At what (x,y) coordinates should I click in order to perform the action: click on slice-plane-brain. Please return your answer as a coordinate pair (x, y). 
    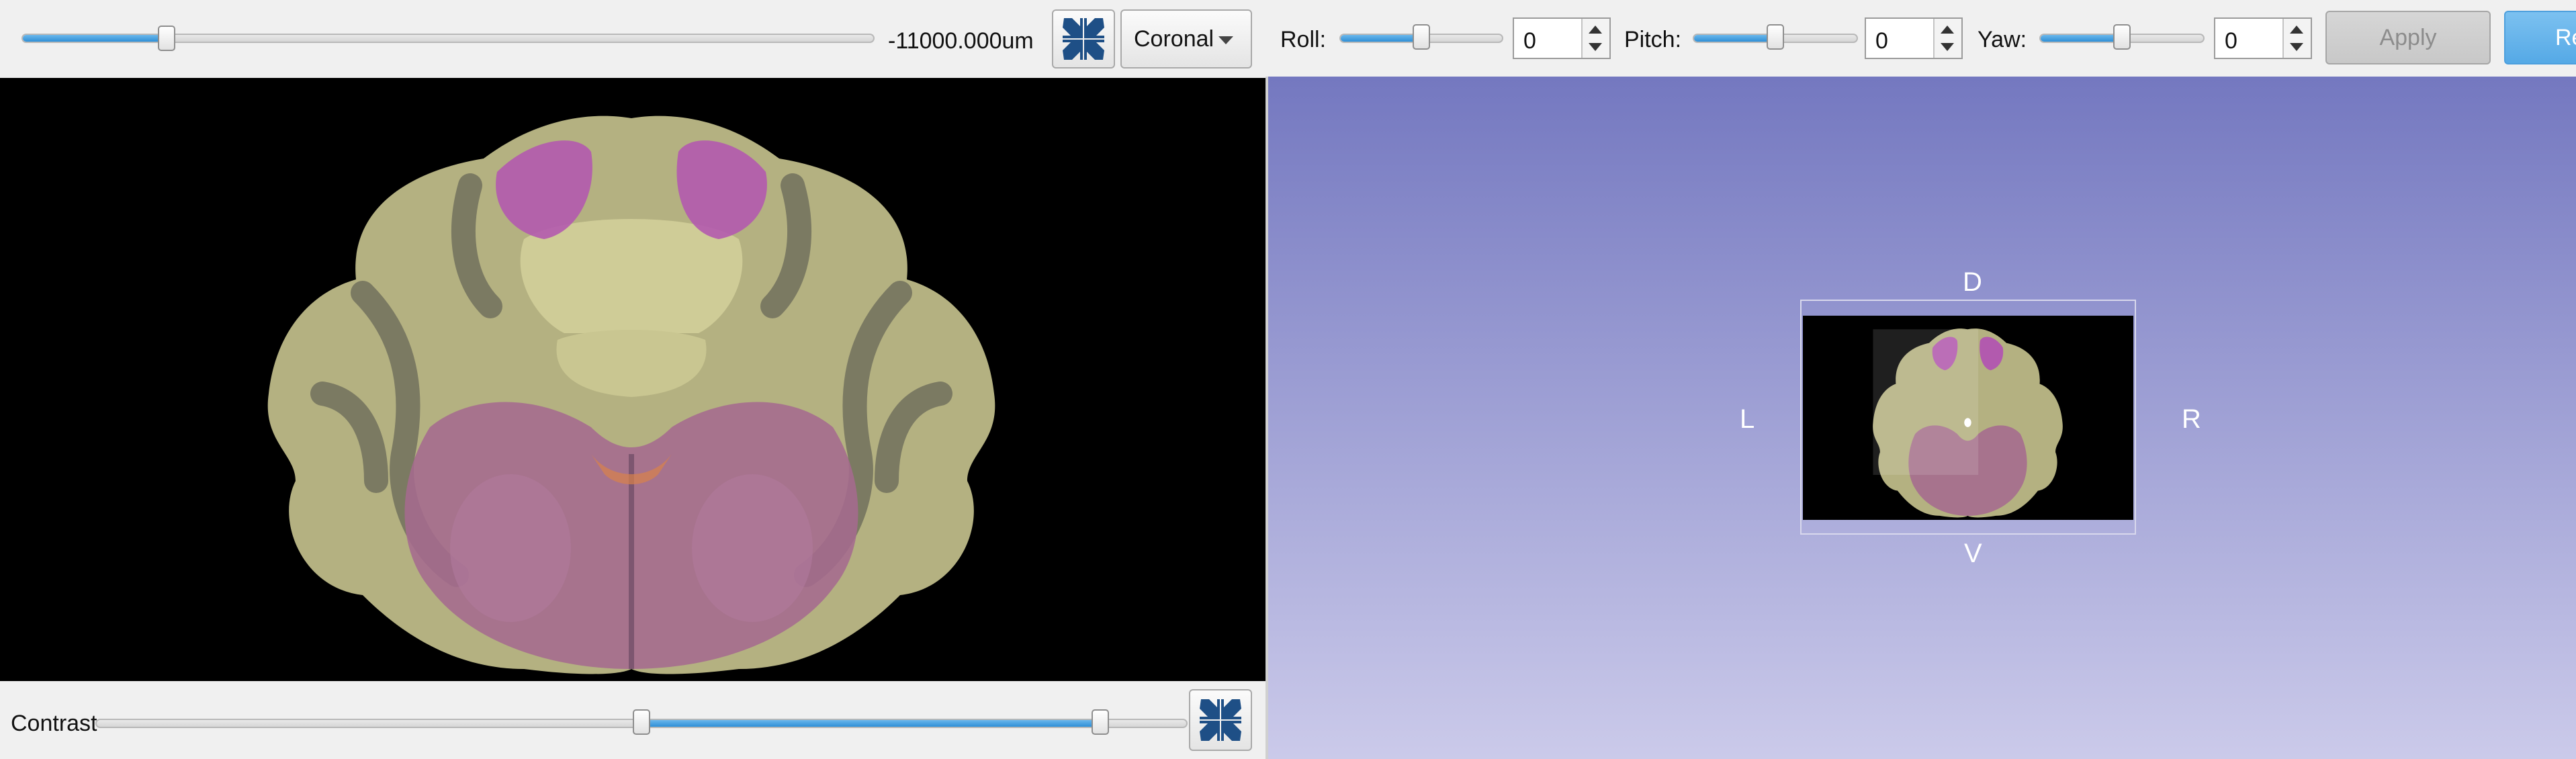
    Looking at the image, I should click on (1968, 423).